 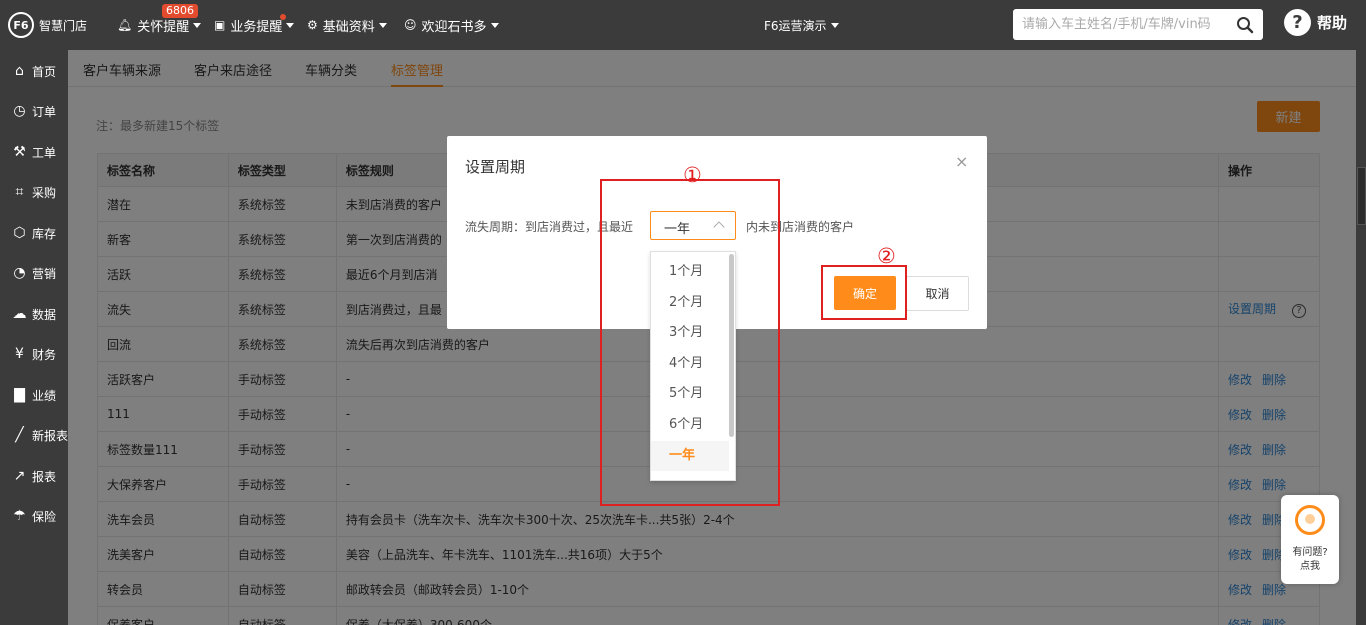 I want to click on home-icon: ⌂, so click(x=19, y=71).